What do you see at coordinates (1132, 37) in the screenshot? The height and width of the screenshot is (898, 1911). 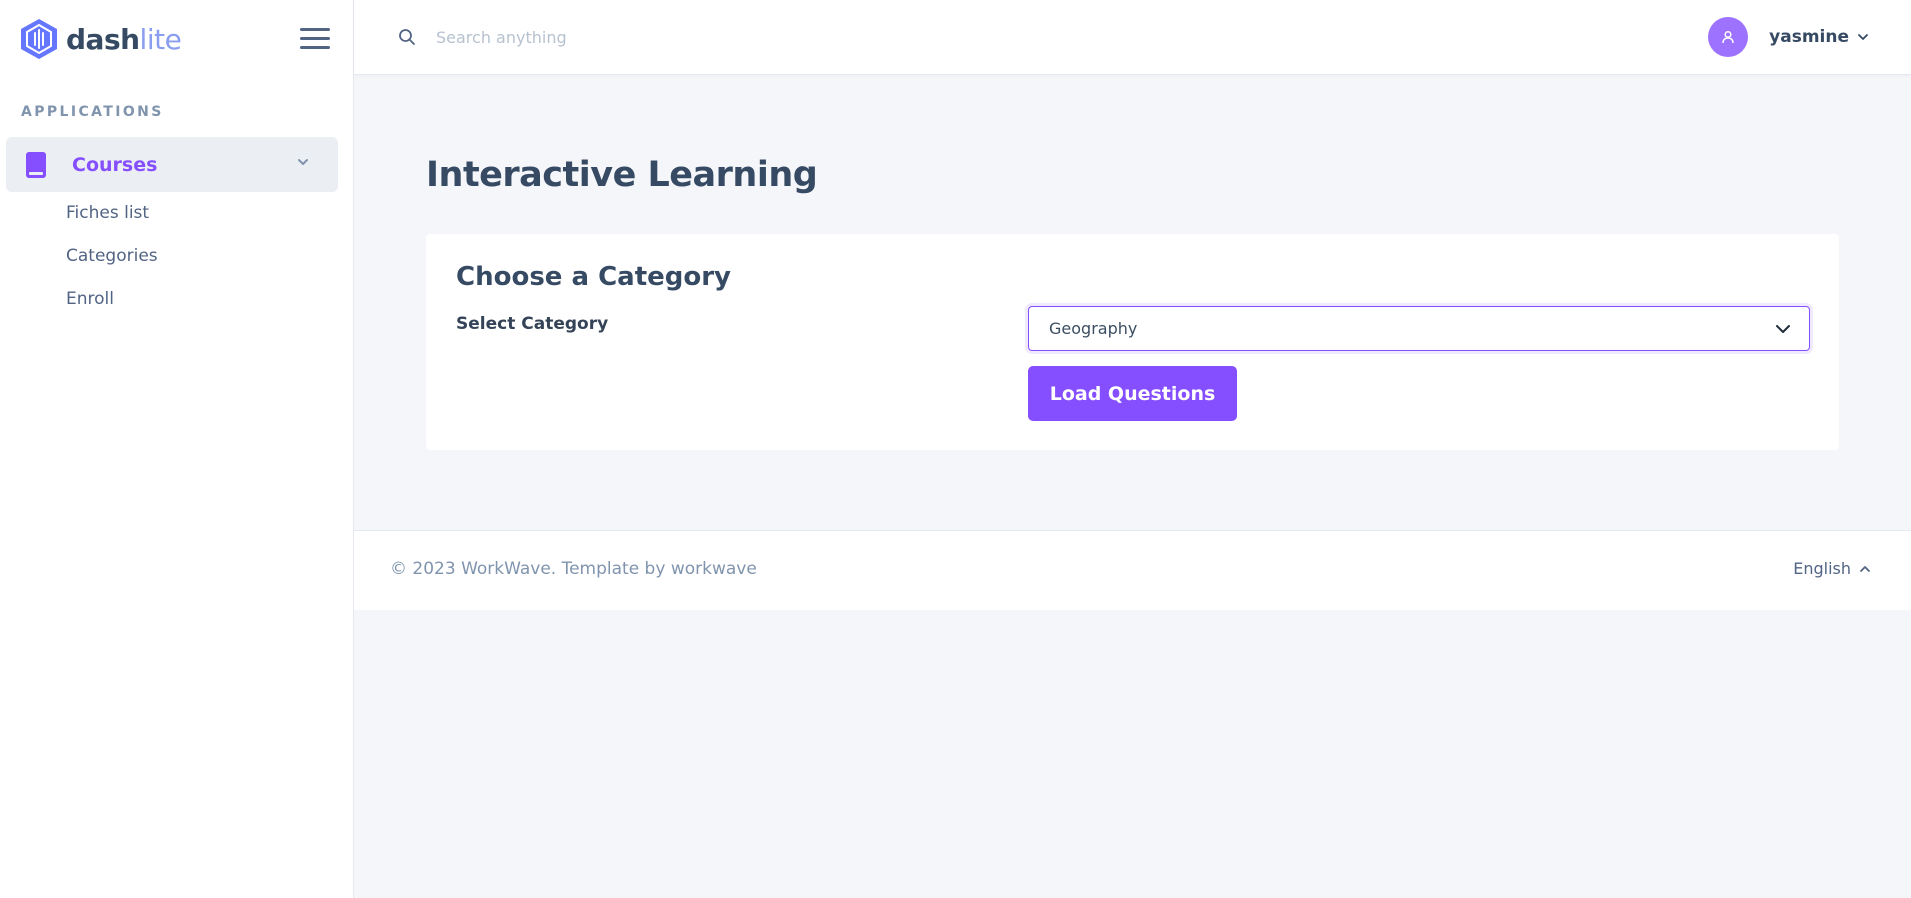 I see `top-header: yasmine` at bounding box center [1132, 37].